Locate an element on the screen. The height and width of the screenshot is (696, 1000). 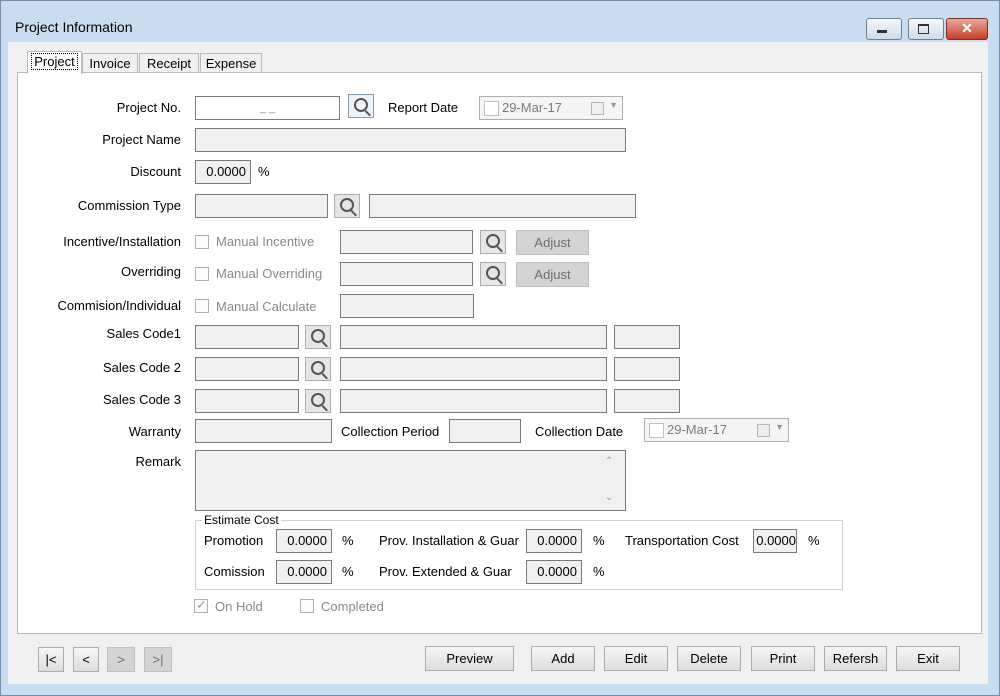
delete-button: Delete is located at coordinates (709, 658).